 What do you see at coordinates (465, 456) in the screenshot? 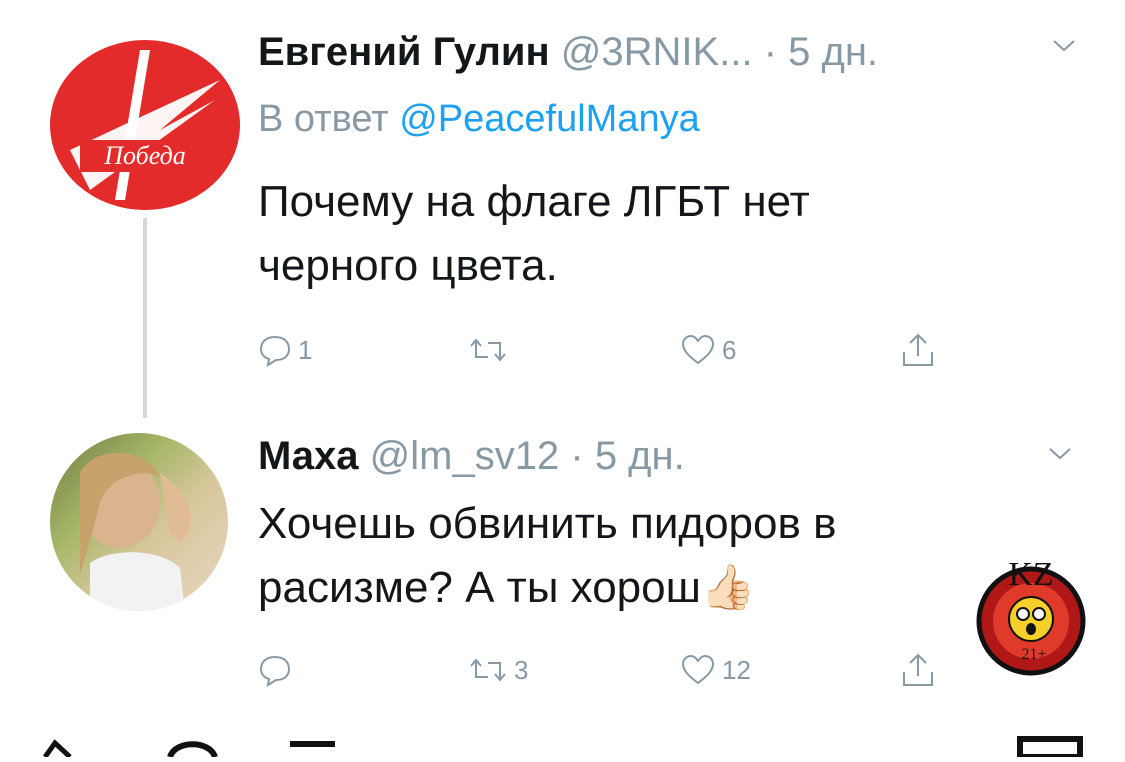
I see `author-handle: @lm_sv12` at bounding box center [465, 456].